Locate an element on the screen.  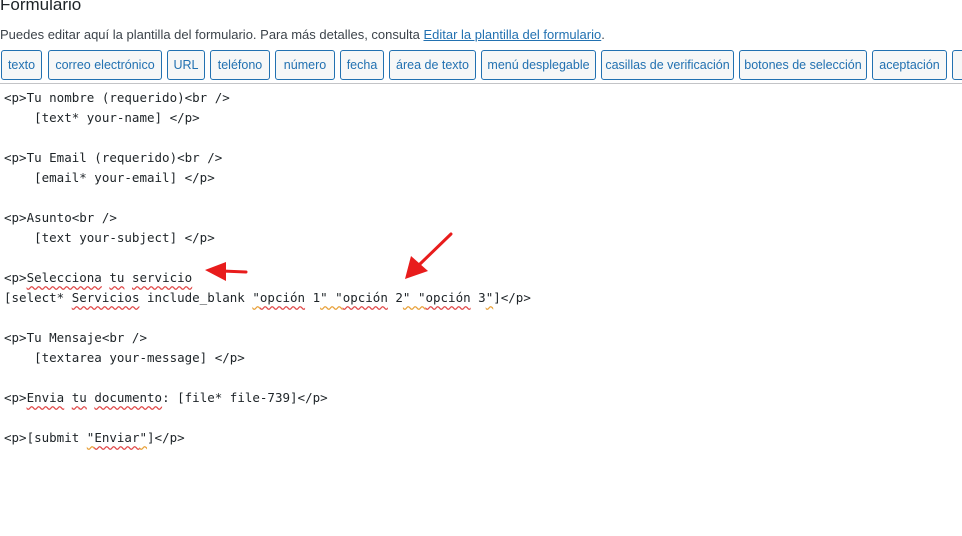
code-line: <p>Tu Email (requerido)<br /> is located at coordinates (113, 157).